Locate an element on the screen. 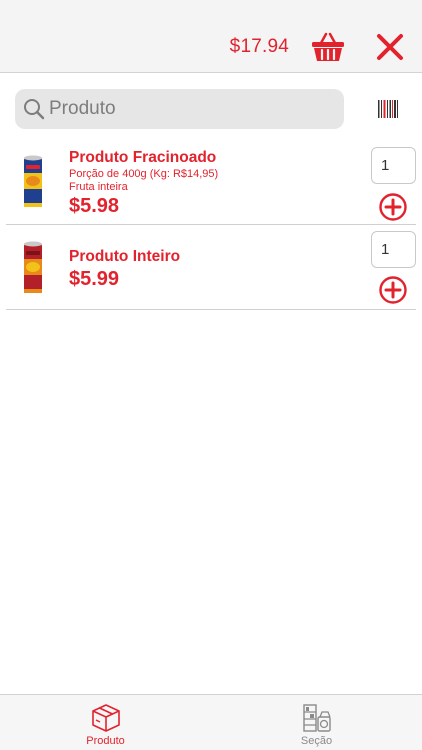 Image resolution: width=422 pixels, height=750 pixels. tab-label: Seção is located at coordinates (316, 741).